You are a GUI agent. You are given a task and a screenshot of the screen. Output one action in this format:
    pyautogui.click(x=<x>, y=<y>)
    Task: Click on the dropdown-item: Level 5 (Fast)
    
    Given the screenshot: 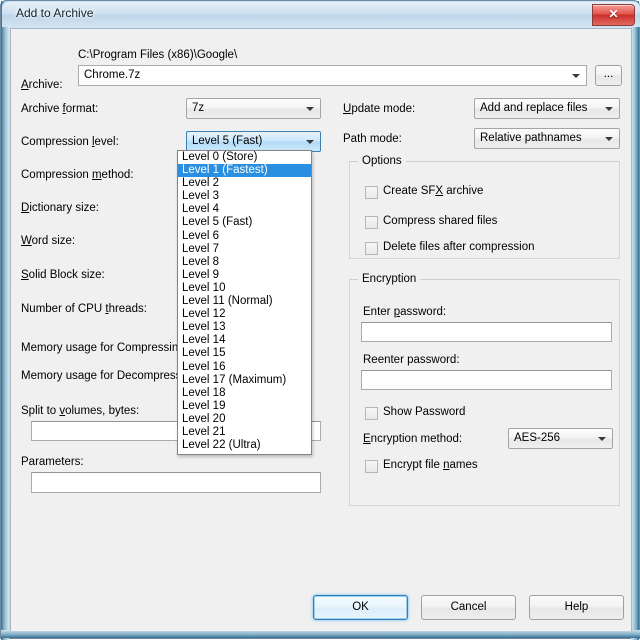 What is the action you would take?
    pyautogui.click(x=244, y=222)
    